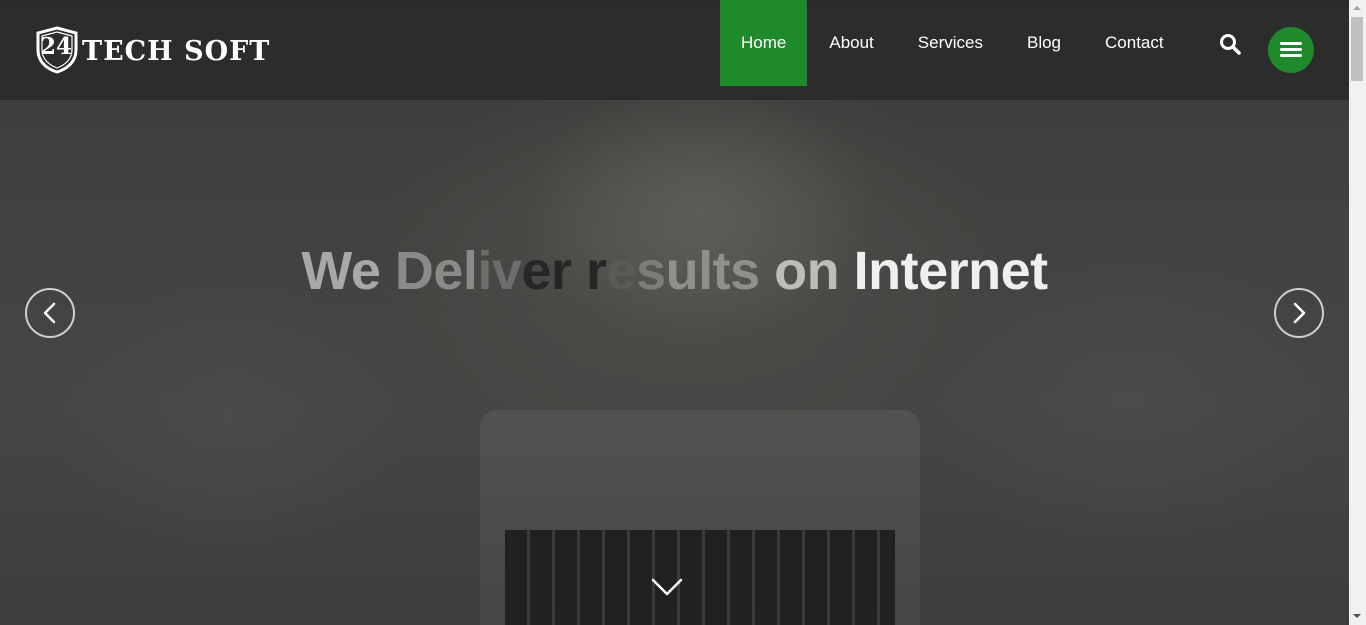 This screenshot has width=1366, height=625. I want to click on nav-item-blog: Blog, so click(1044, 43).